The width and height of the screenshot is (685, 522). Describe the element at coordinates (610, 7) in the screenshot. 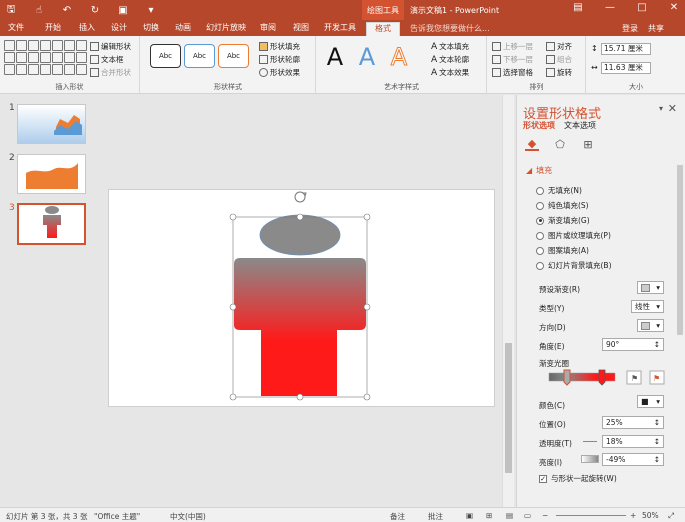

I see `minimize-icon: —` at that location.